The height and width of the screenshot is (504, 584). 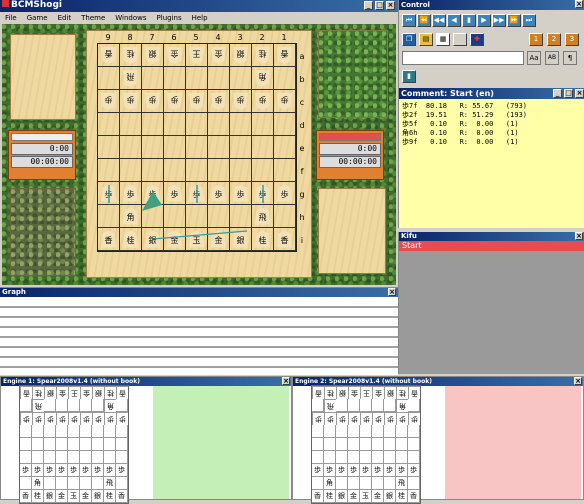 I want to click on eval-graph, so click(x=199, y=337).